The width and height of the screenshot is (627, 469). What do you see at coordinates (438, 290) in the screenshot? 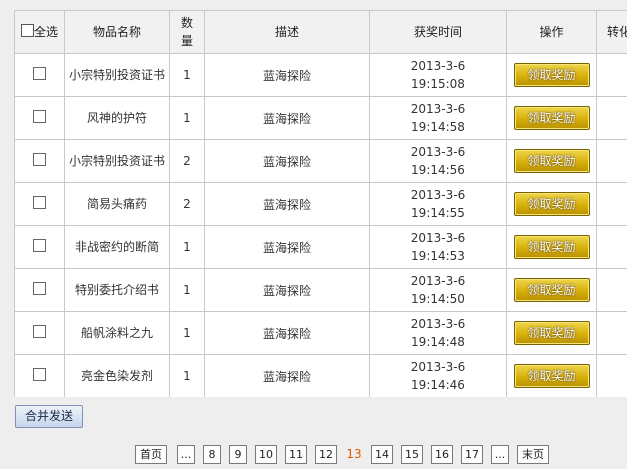
I see `award-time: 2013-3-6 19:14:50` at bounding box center [438, 290].